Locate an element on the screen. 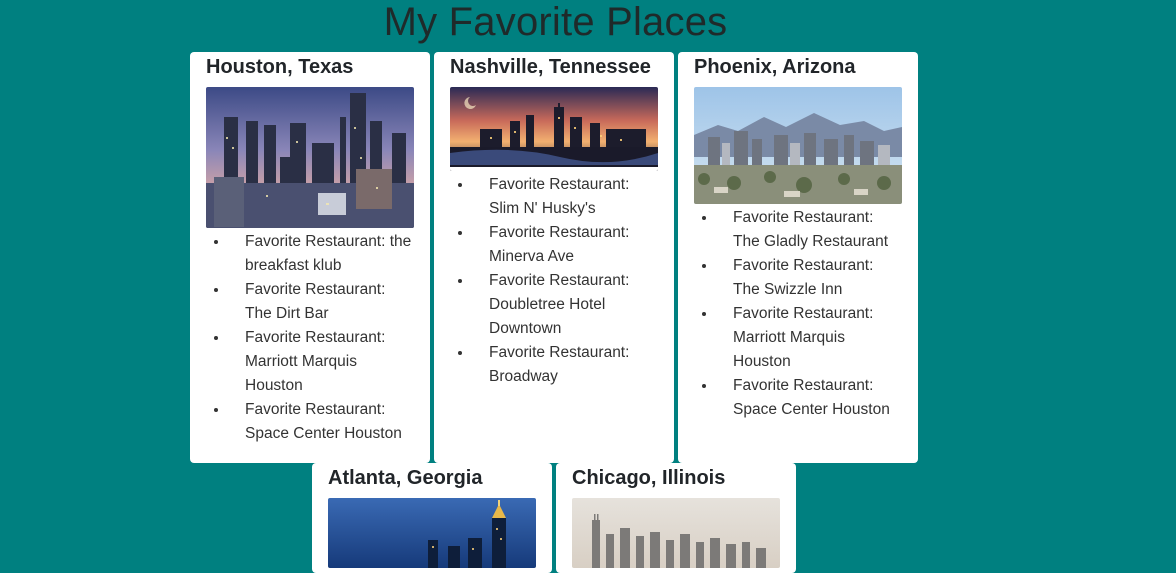  card-title: Phoenix, Arizona is located at coordinates (775, 67).